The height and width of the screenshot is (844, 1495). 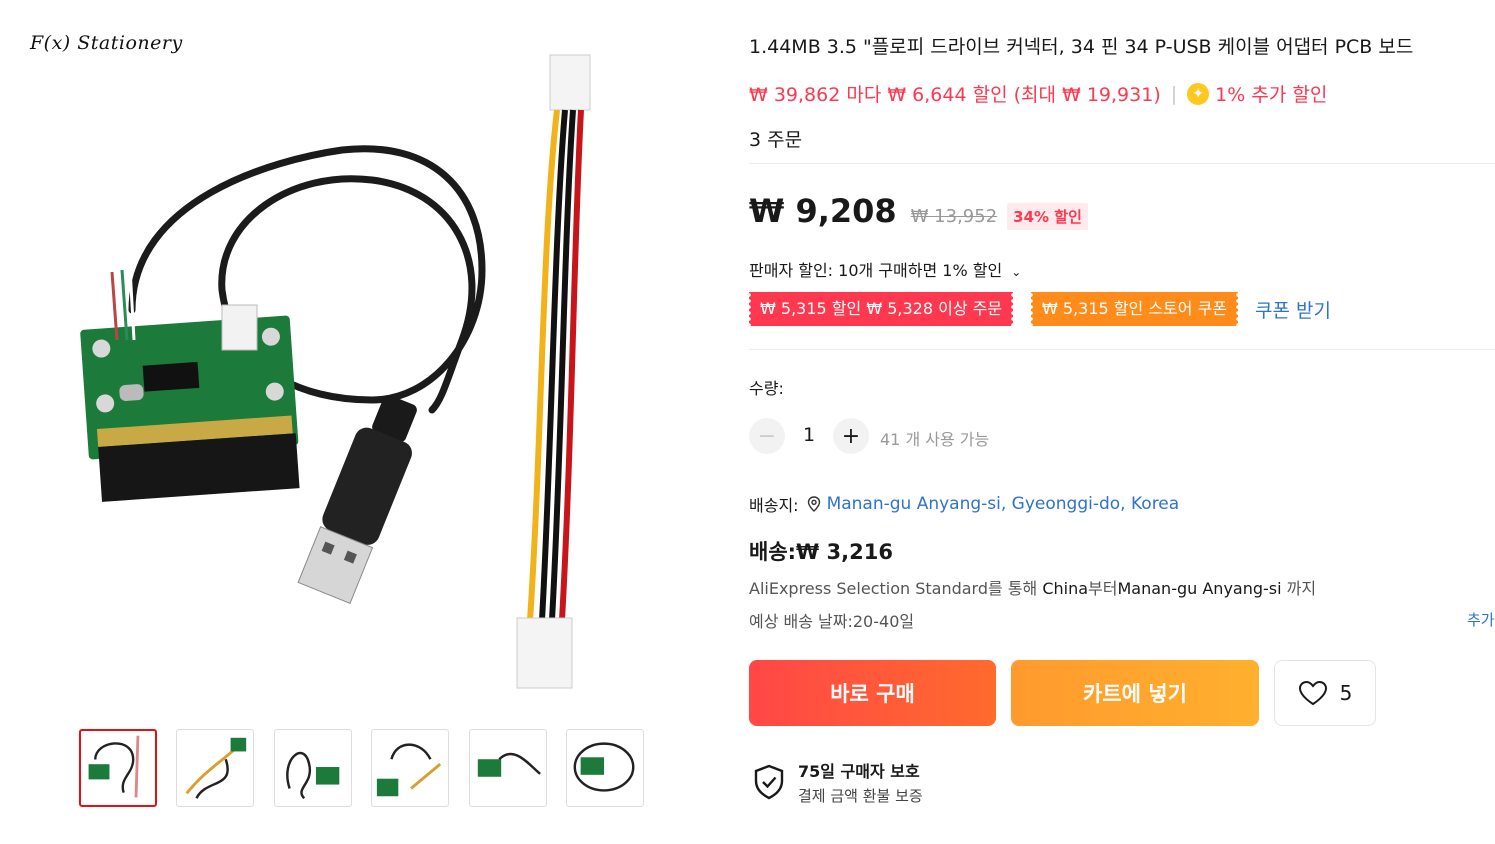 What do you see at coordinates (860, 796) in the screenshot?
I see `protection-subtitle: 결제 금액 환불 보증` at bounding box center [860, 796].